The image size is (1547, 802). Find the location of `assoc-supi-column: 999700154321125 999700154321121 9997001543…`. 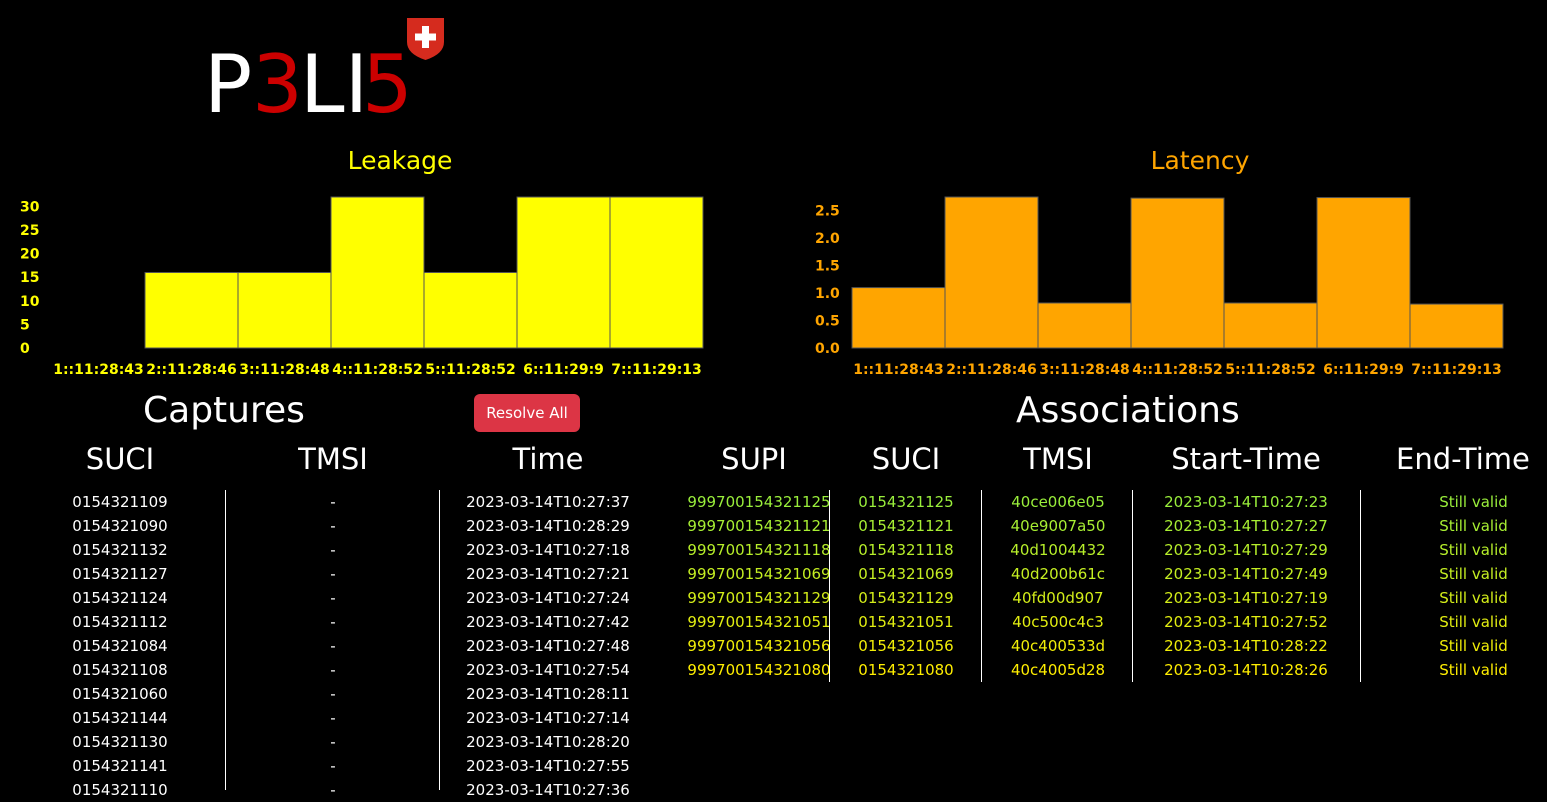

assoc-supi-column: 999700154321125 999700154321121 9997001543… is located at coordinates (759, 586).